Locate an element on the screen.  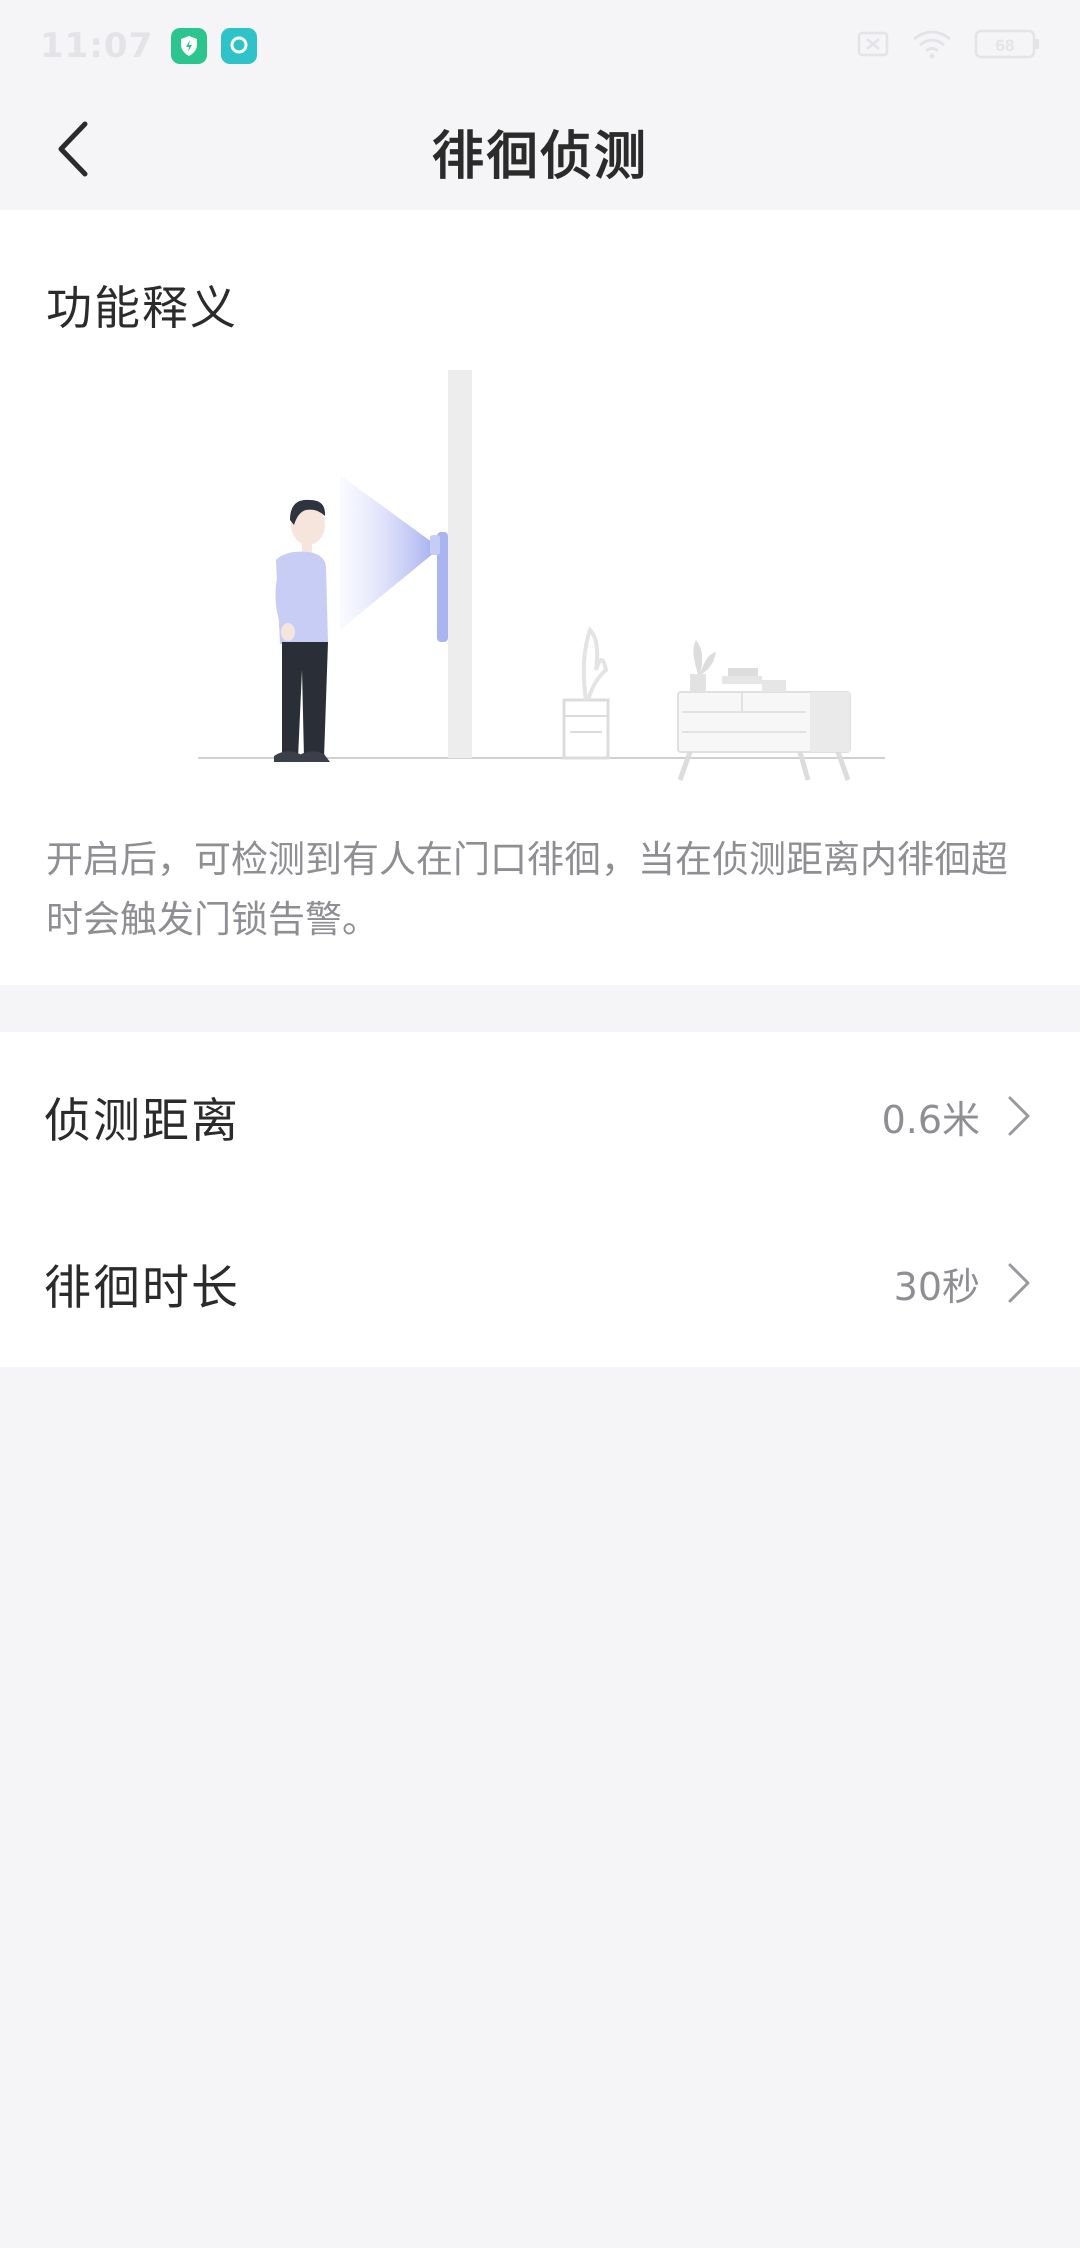
feature-description: 开启后，可检测到有人在门口徘徊，当在侦测距离内徘徊超时会触发门锁告警。 is located at coordinates (527, 889).